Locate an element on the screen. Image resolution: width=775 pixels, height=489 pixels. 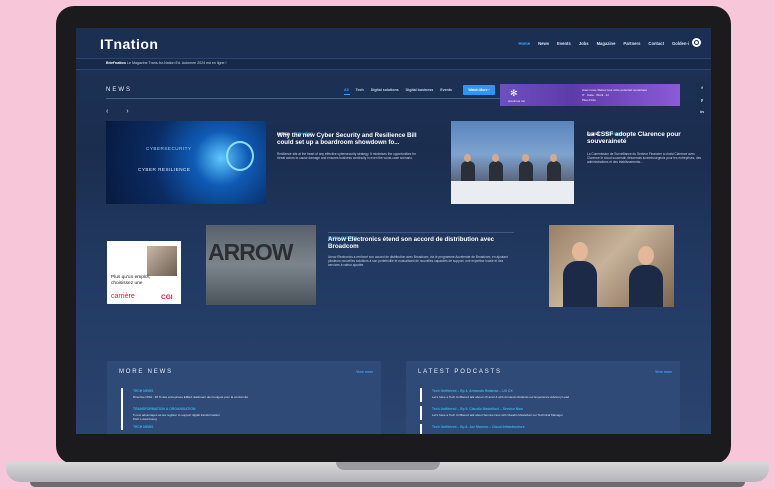
menu-item-home: Home is located at coordinates (524, 43).